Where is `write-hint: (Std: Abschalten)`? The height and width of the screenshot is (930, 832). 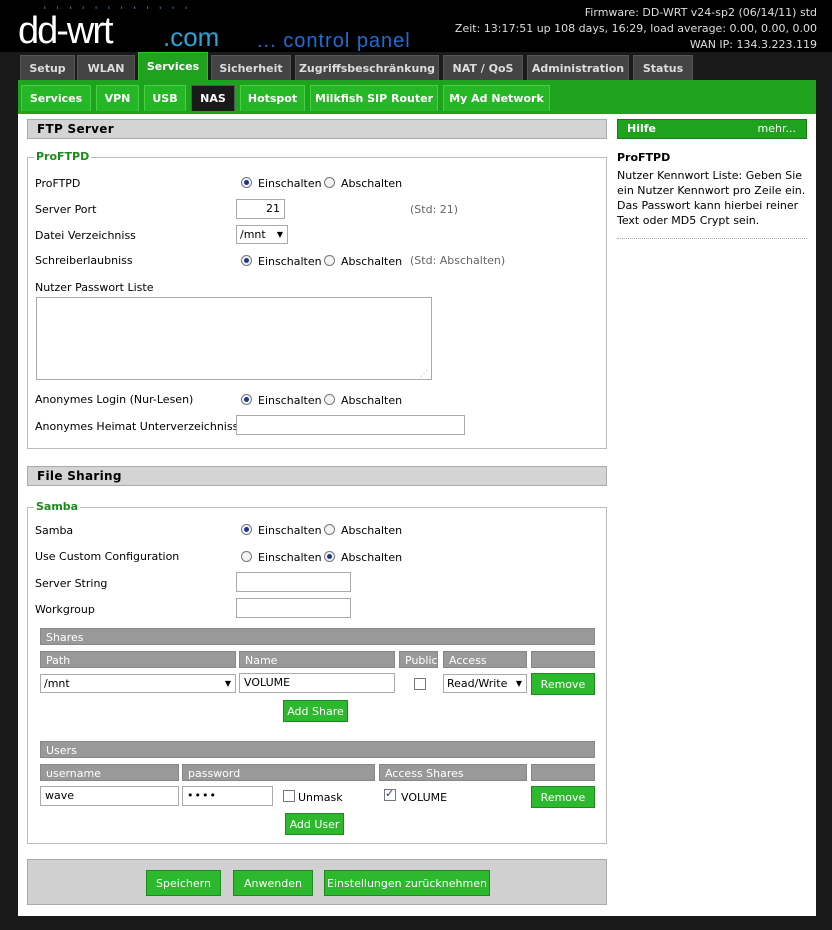 write-hint: (Std: Abschalten) is located at coordinates (458, 260).